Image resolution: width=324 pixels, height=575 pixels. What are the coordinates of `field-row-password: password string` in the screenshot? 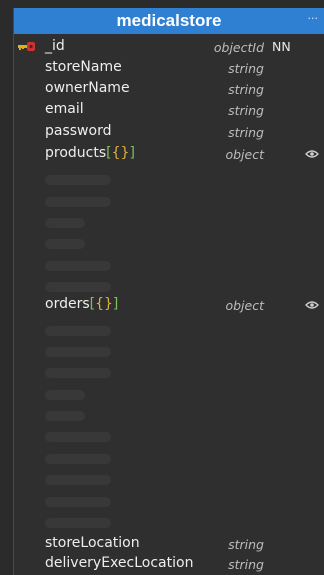 It's located at (169, 132).